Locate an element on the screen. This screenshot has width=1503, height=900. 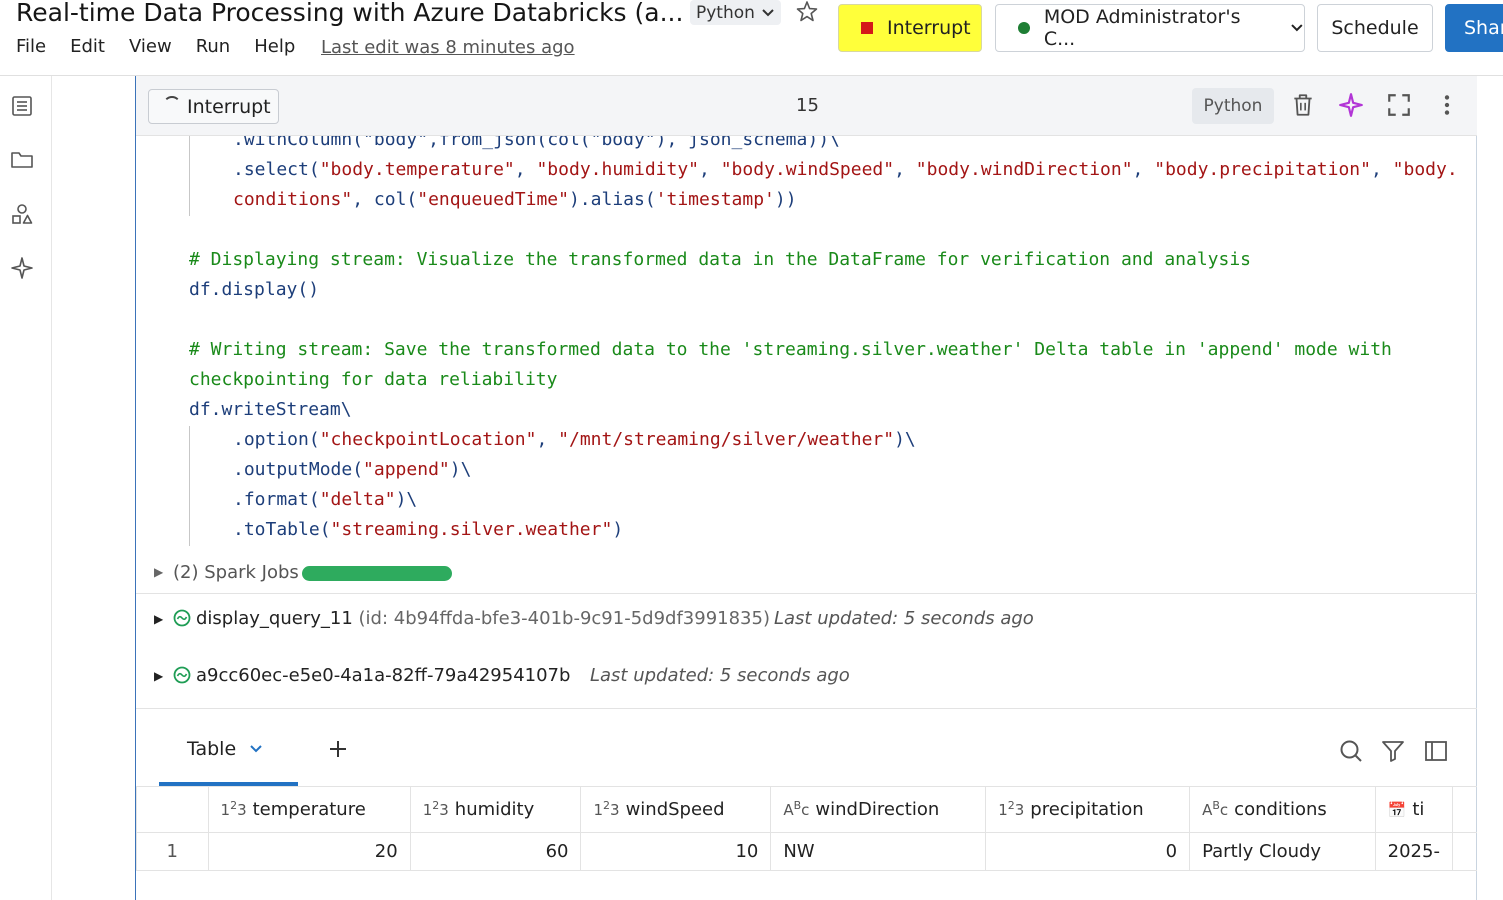
code-line: .outputMode("append")\ is located at coordinates (352, 470).